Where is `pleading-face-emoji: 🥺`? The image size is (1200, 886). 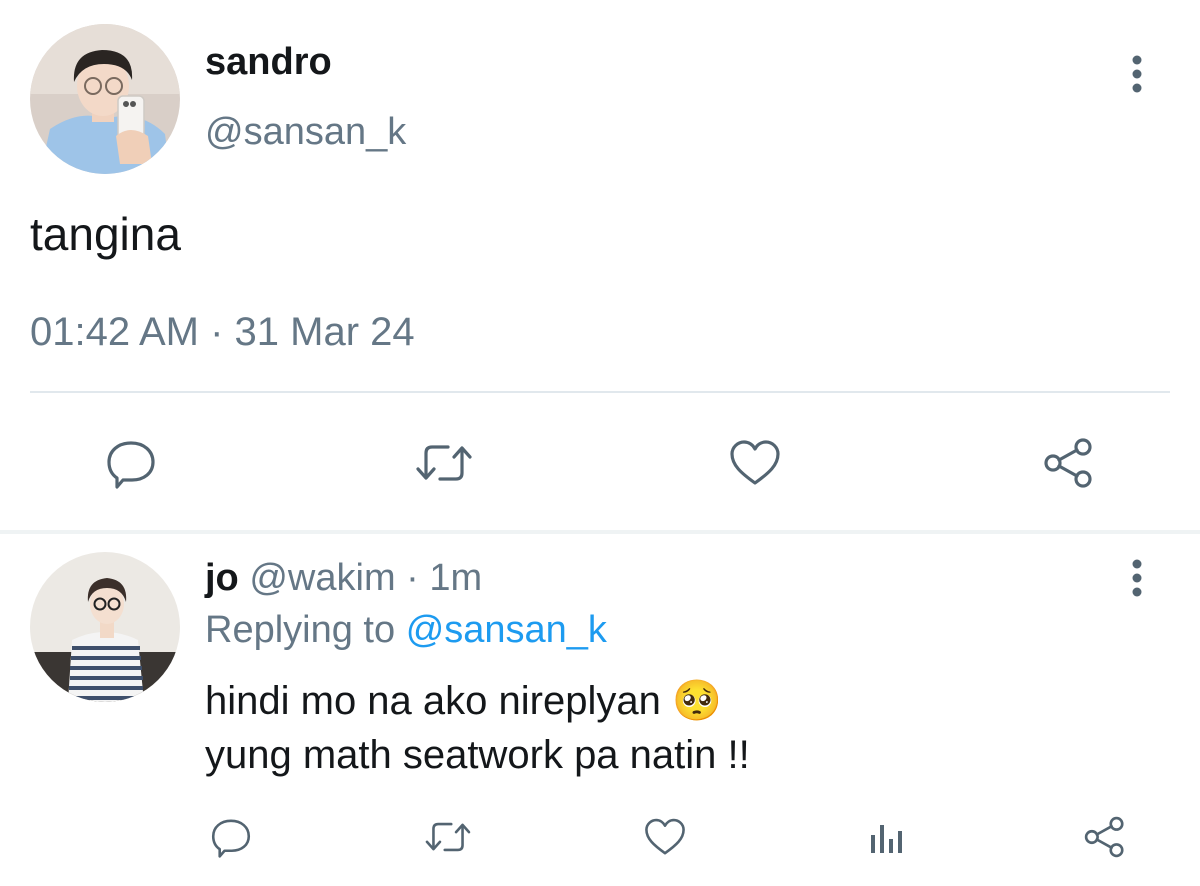 pleading-face-emoji: 🥺 is located at coordinates (696, 701).